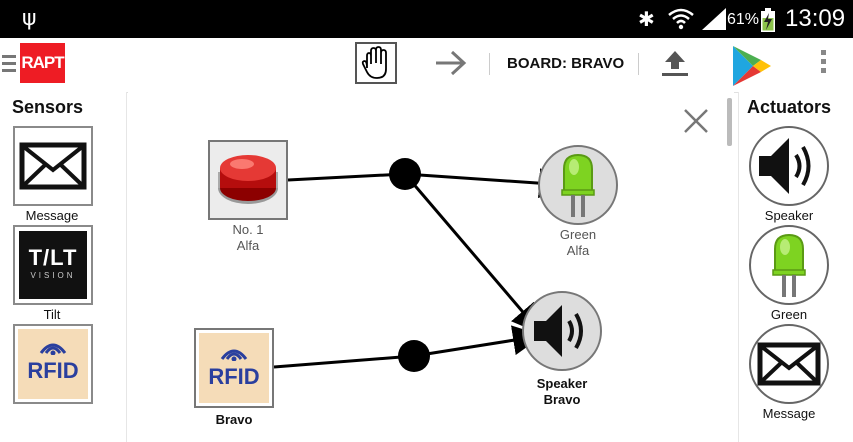 This screenshot has width=853, height=442. Describe the element at coordinates (53, 275) in the screenshot. I see `tilt-logo-subtext: VISION` at that location.